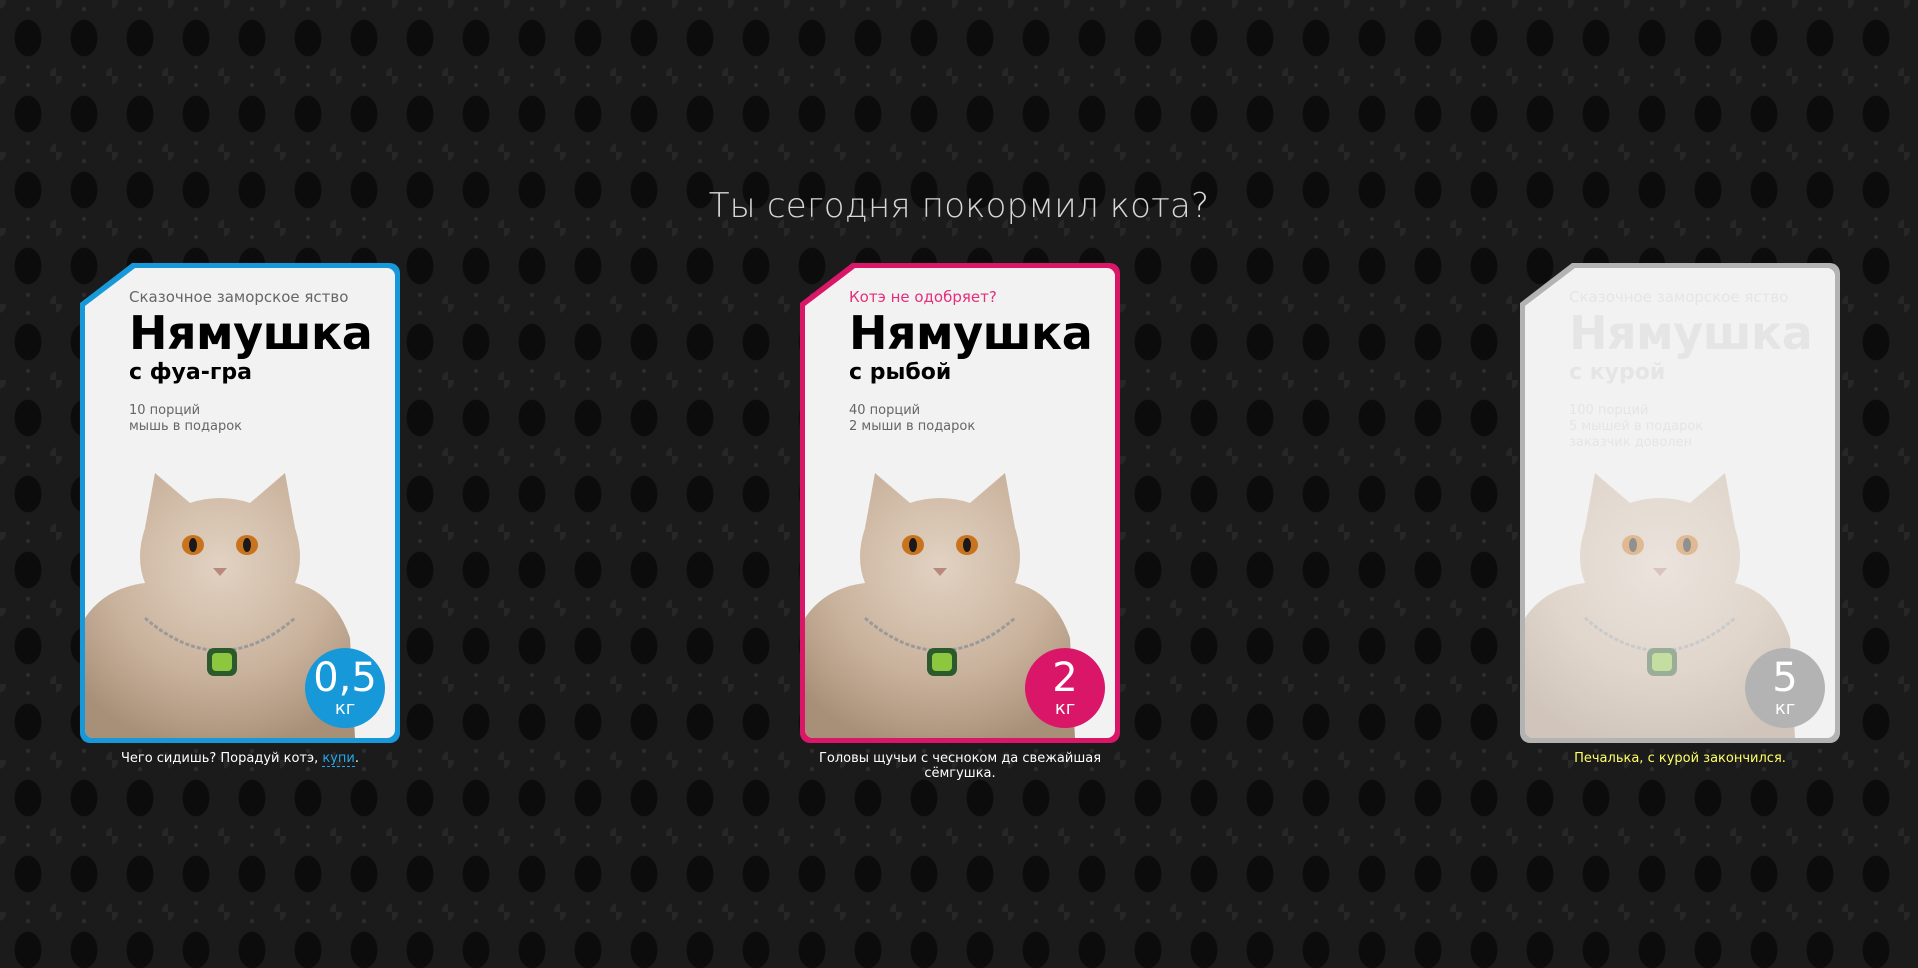 The image size is (1918, 968). I want to click on caption-suffix: ., so click(357, 758).